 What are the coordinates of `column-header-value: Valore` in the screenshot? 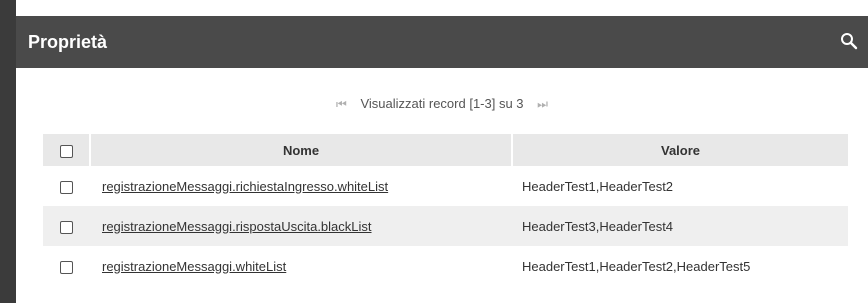 It's located at (680, 150).